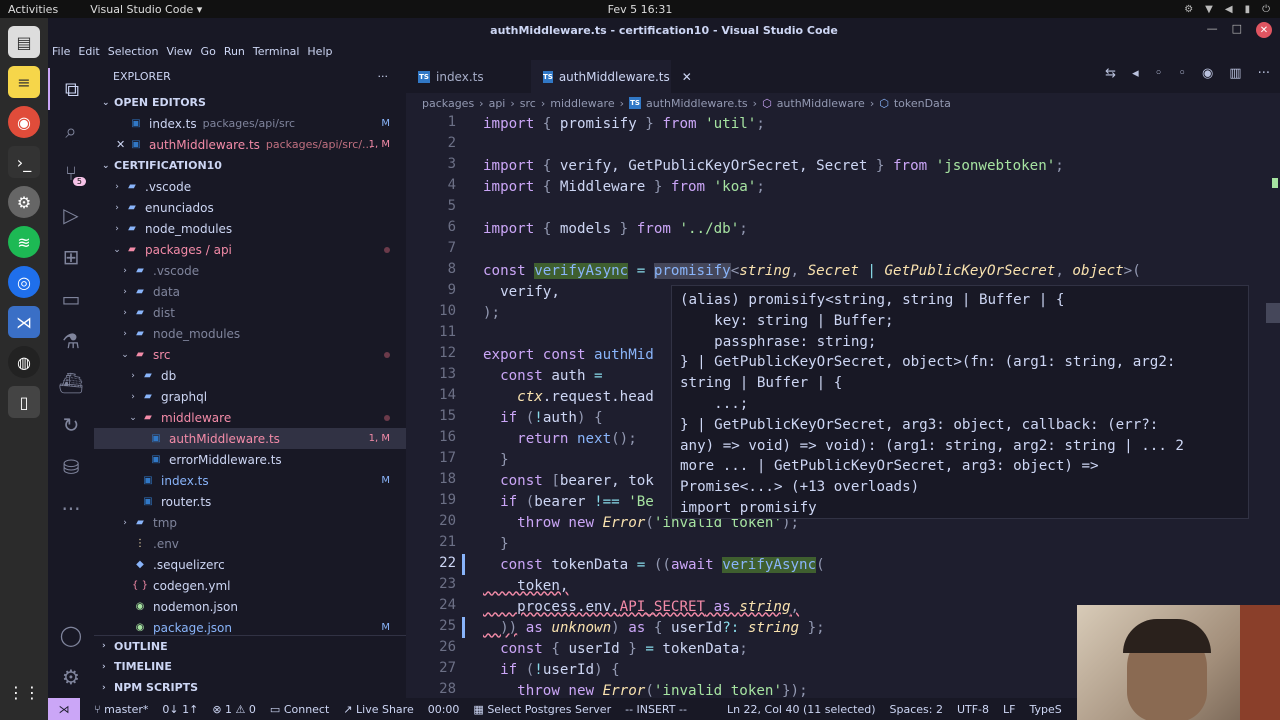  Describe the element at coordinates (71, 677) in the screenshot. I see `manage-gear-icon: ⚙` at that location.